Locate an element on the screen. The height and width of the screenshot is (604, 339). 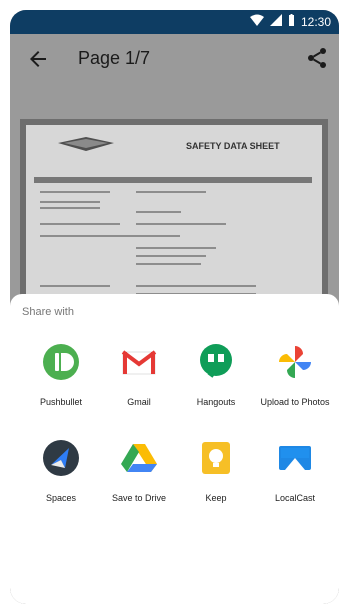
share-button is located at coordinates (317, 58).